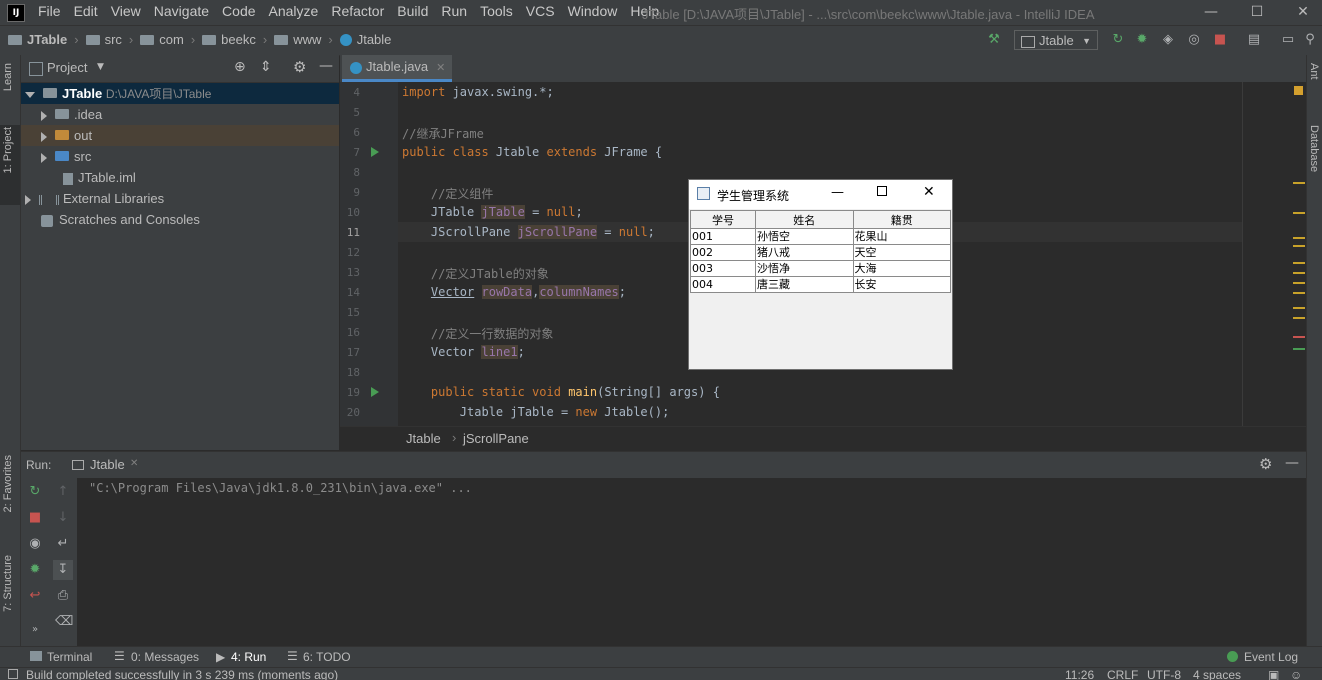 The height and width of the screenshot is (680, 1322). What do you see at coordinates (1298, 90) in the screenshot?
I see `warning-status-icon` at bounding box center [1298, 90].